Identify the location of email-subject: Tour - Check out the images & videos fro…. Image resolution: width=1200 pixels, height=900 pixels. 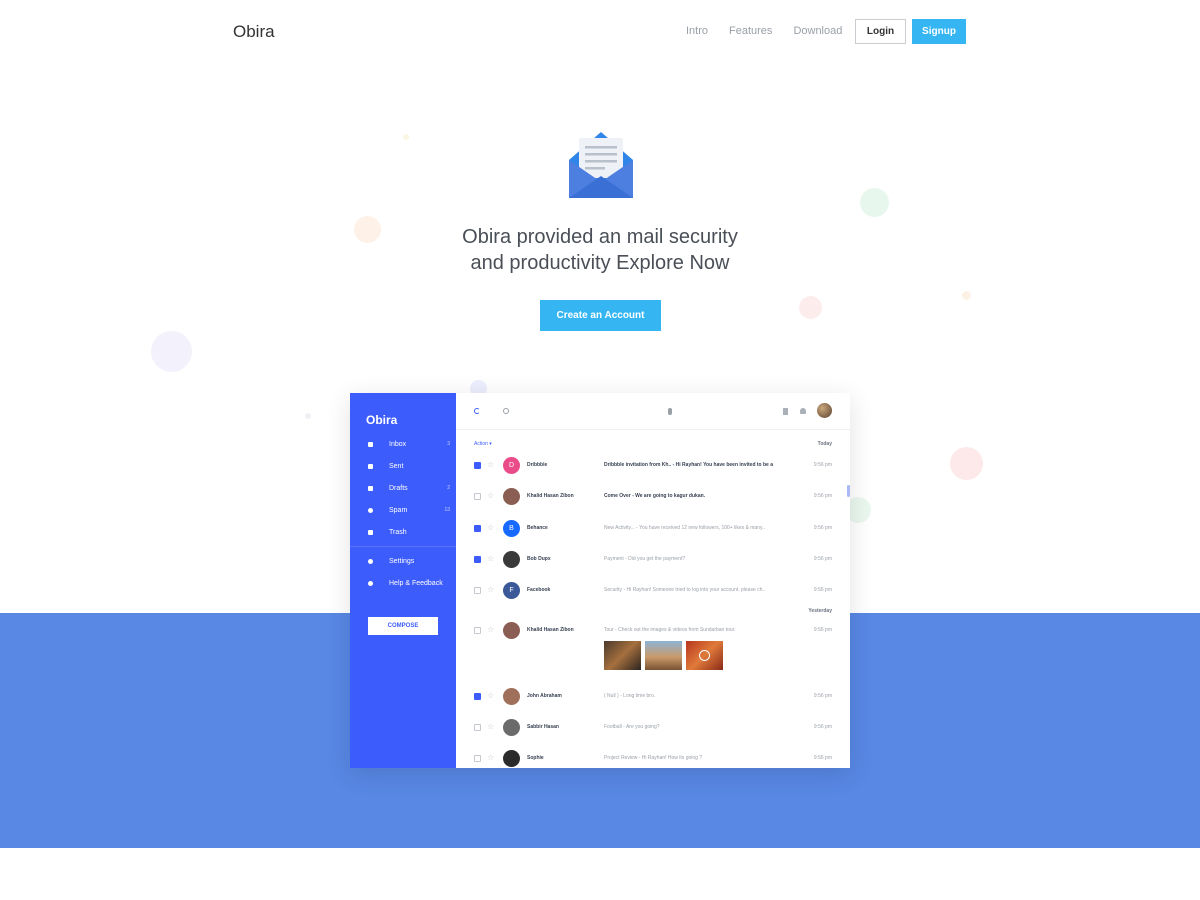
(670, 630).